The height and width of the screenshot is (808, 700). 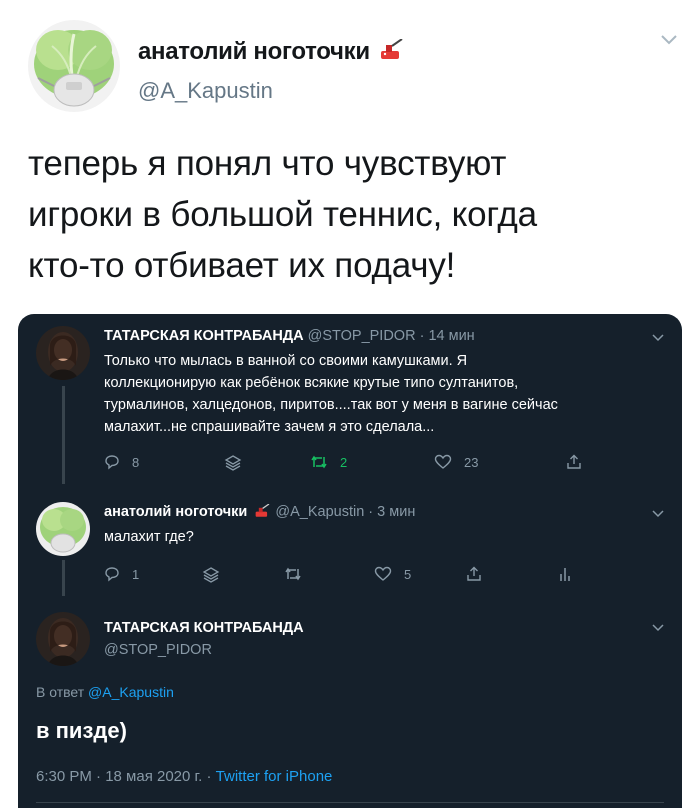 What do you see at coordinates (204, 628) in the screenshot?
I see `tweet3-author: ТАТАРСКАЯ КОНТРАБАНДА` at bounding box center [204, 628].